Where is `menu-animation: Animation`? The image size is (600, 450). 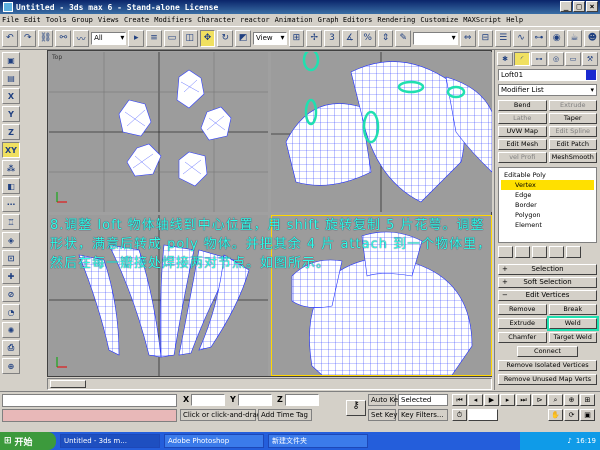 menu-animation: Animation is located at coordinates (294, 20).